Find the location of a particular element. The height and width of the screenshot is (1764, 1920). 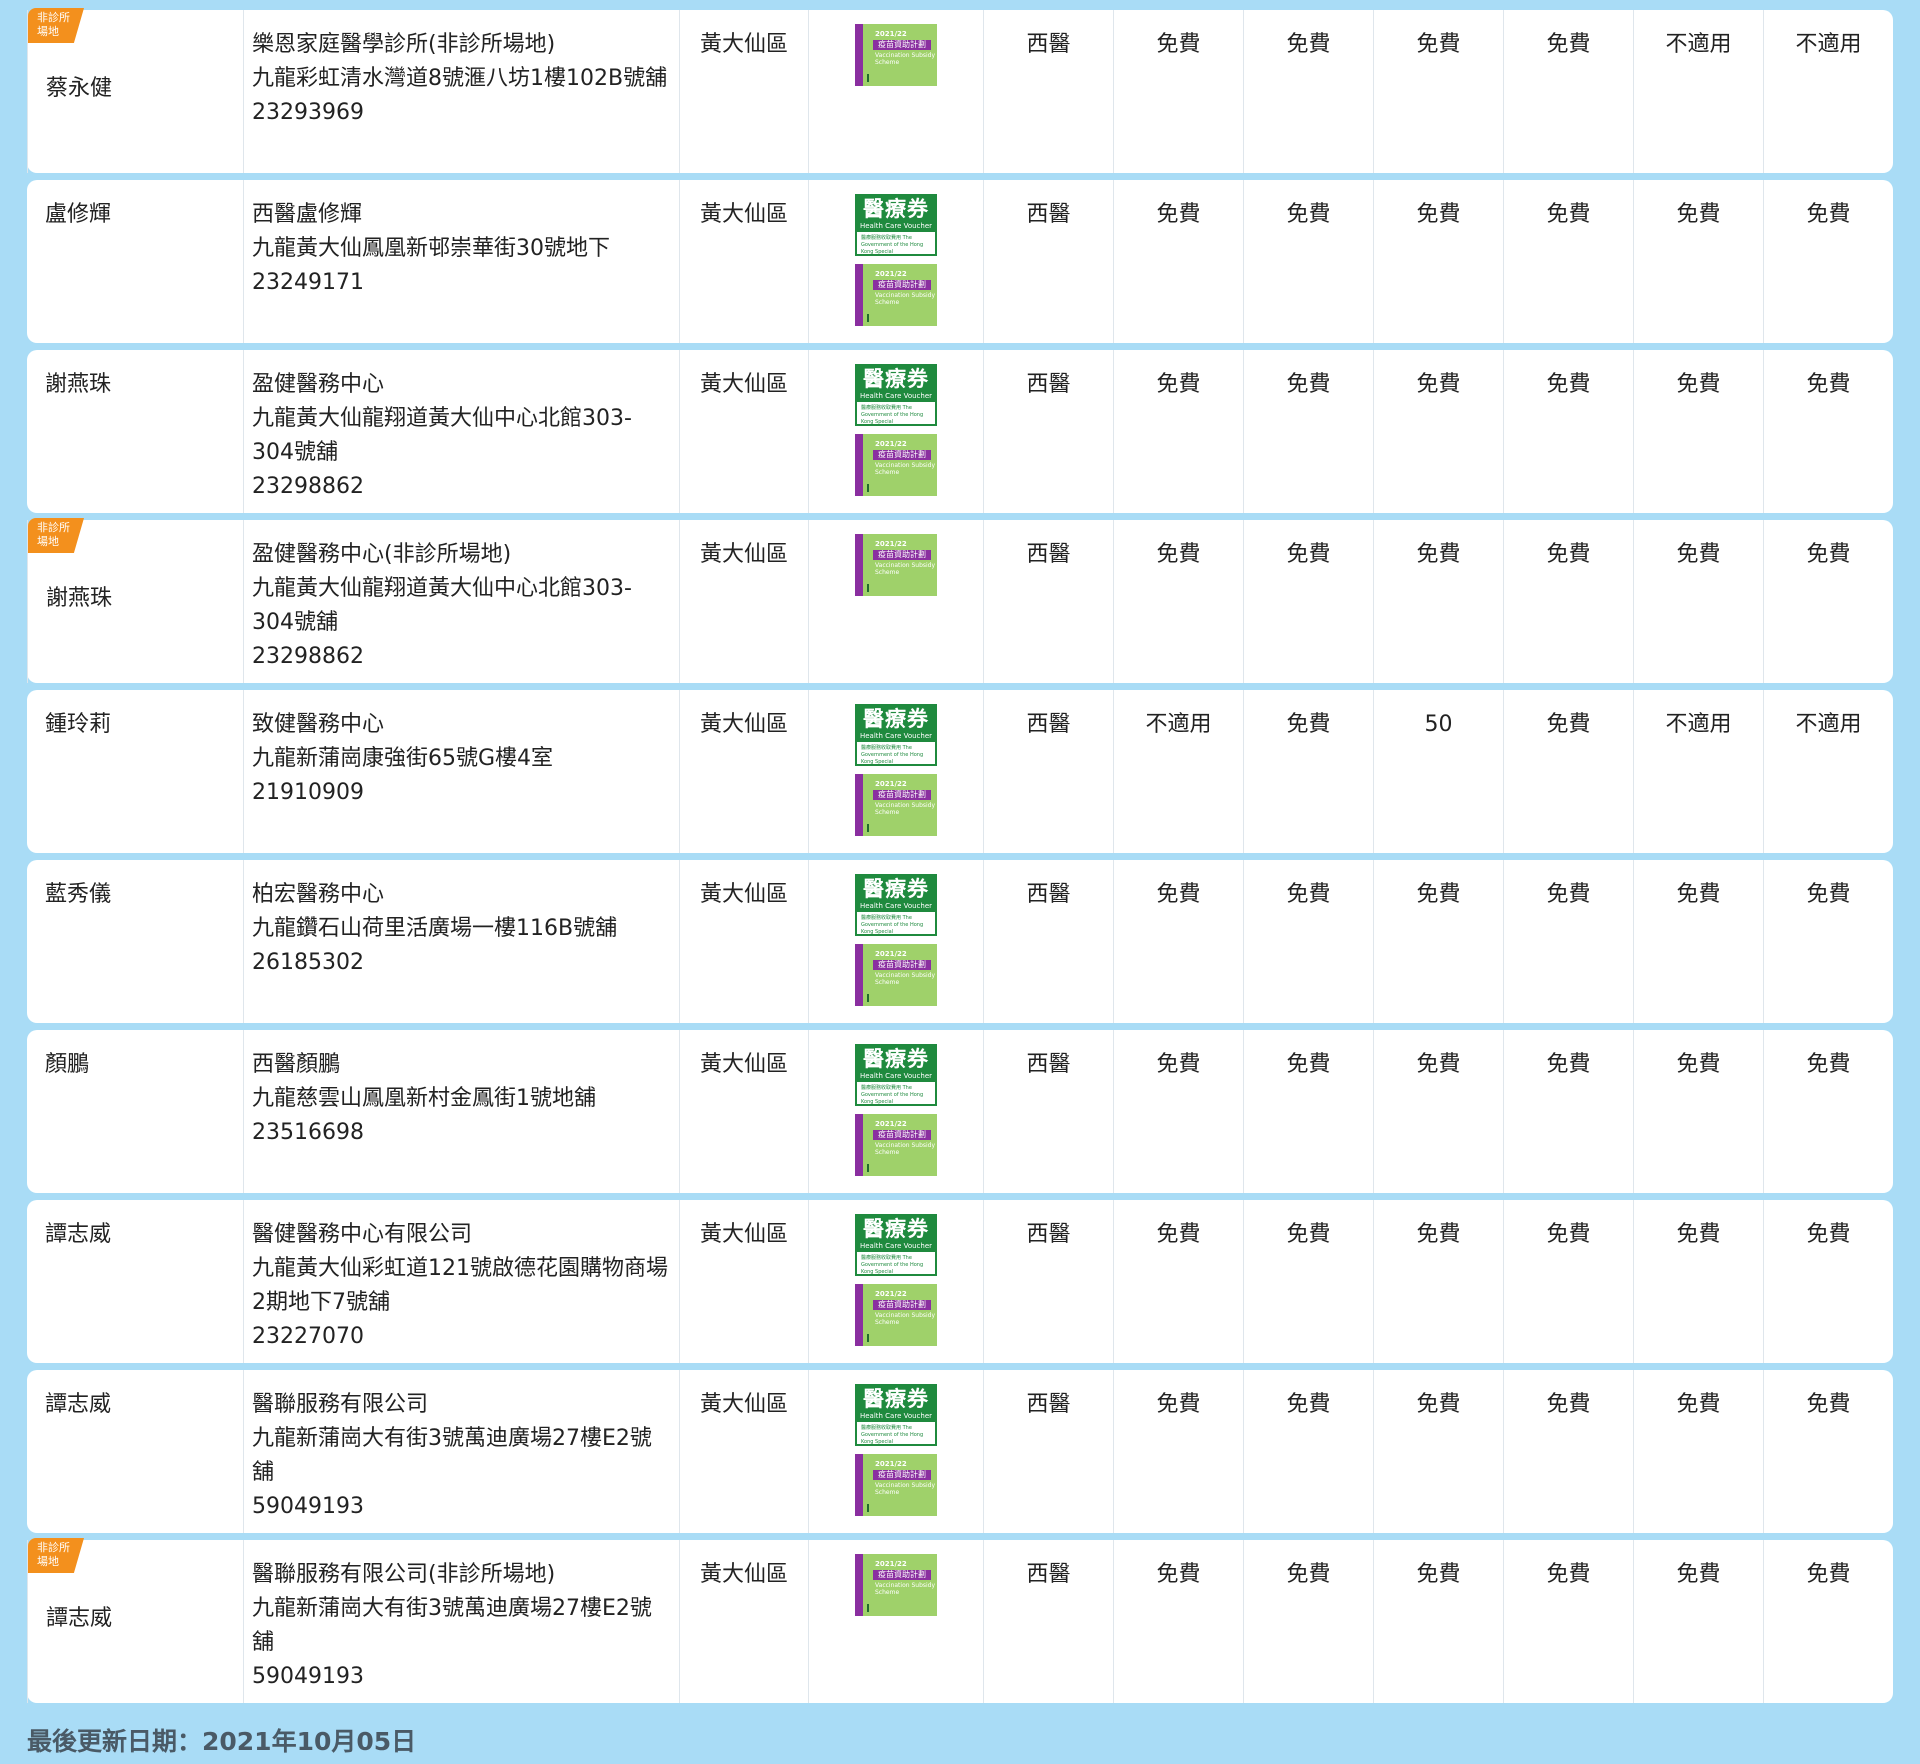

fee-cell-1: 不適用 is located at coordinates (1178, 771).